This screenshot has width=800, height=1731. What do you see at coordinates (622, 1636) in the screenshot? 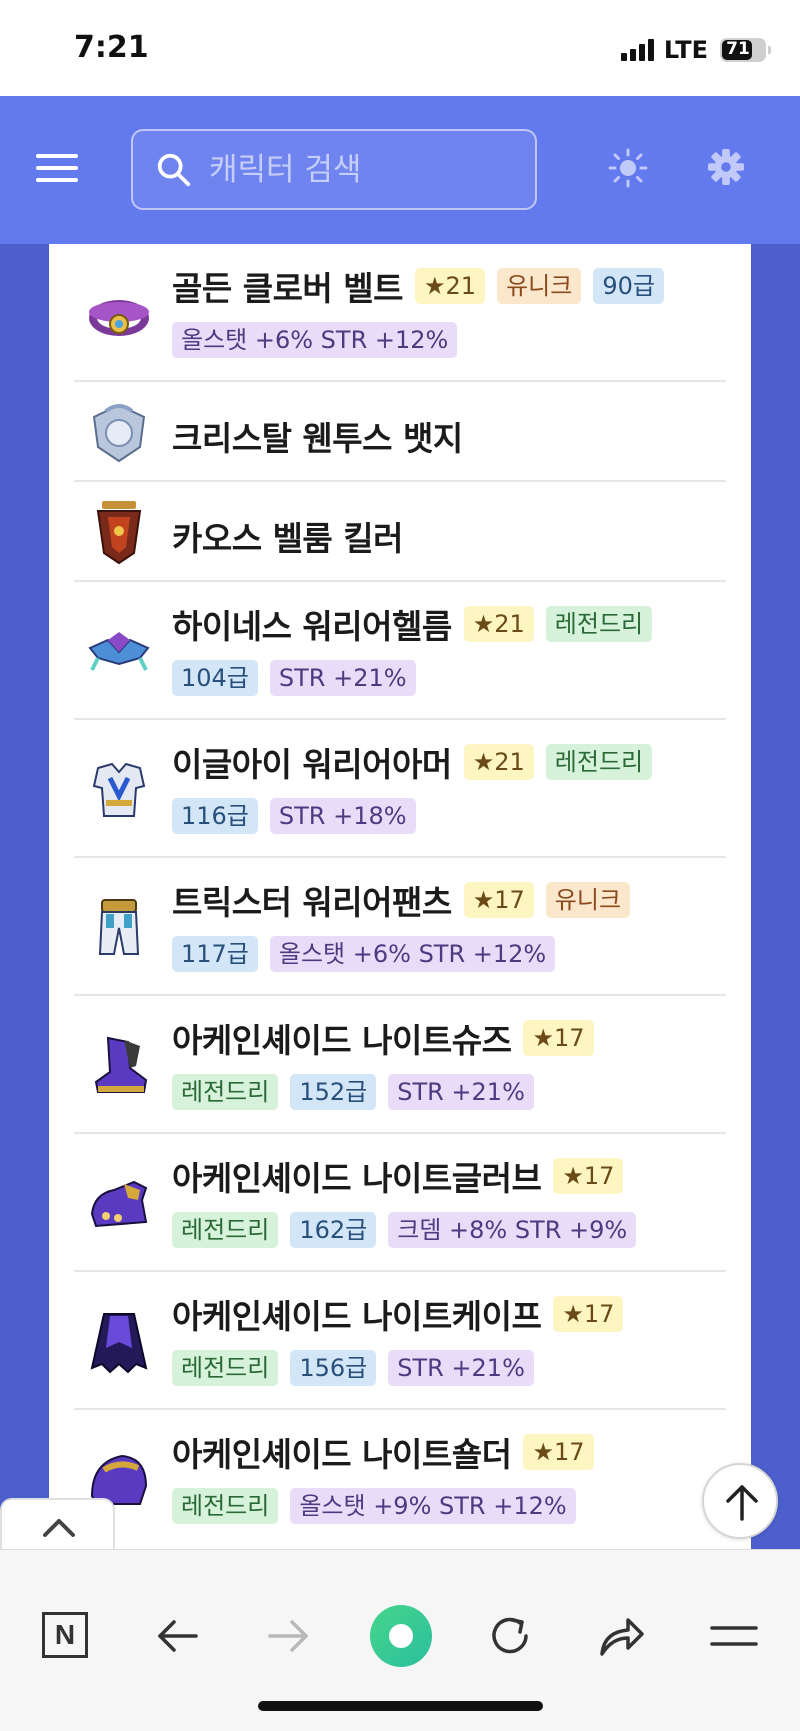
I see `share-icon` at bounding box center [622, 1636].